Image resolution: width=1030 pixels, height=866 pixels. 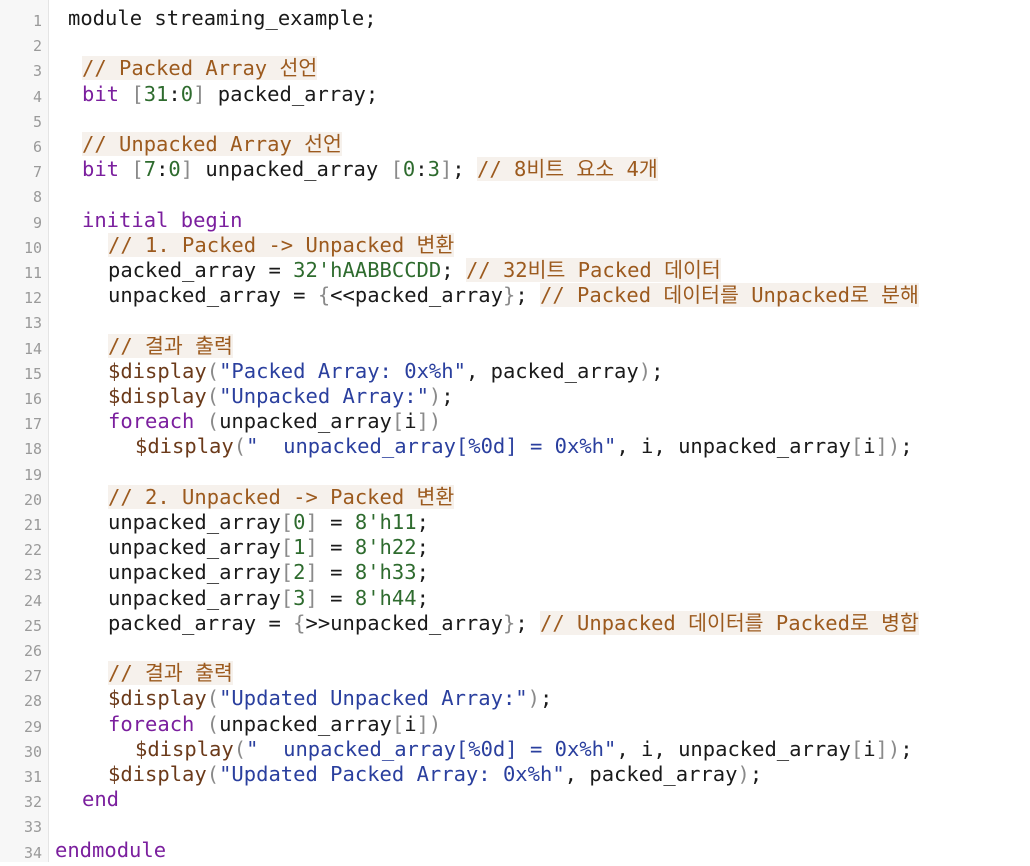 What do you see at coordinates (515, 320) in the screenshot?
I see `code-line: 13` at bounding box center [515, 320].